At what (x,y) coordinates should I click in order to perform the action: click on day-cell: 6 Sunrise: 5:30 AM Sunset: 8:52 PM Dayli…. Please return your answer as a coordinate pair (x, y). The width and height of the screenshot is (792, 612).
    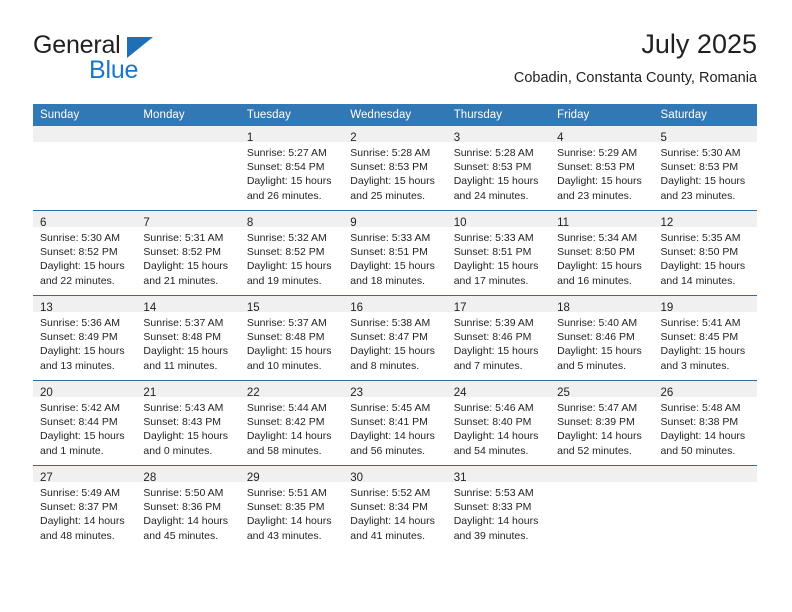
    Looking at the image, I should click on (85, 253).